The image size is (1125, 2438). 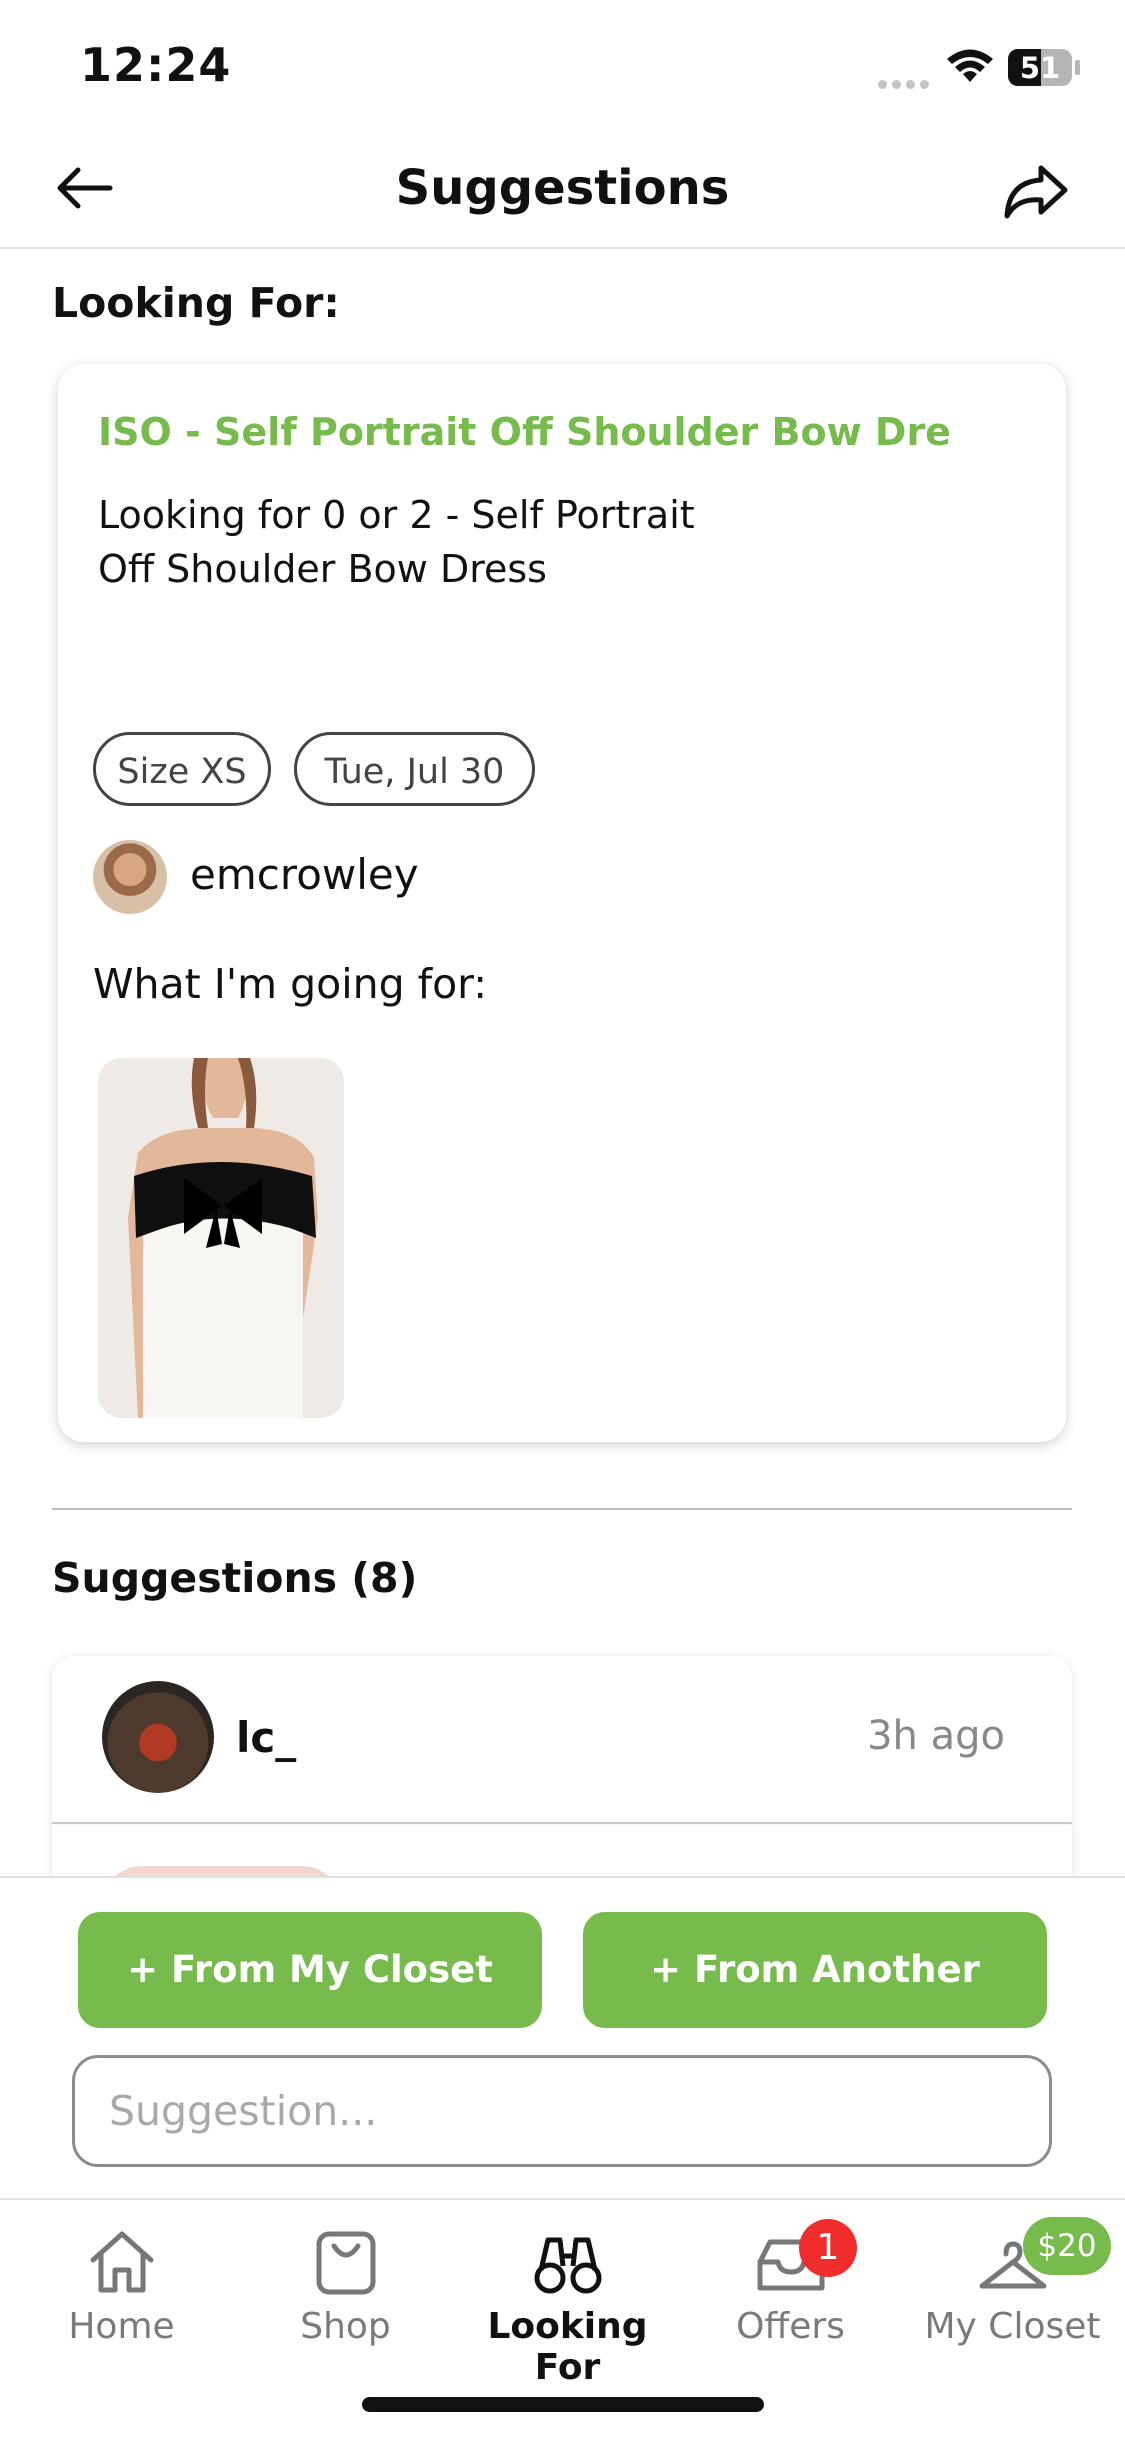 What do you see at coordinates (182, 769) in the screenshot?
I see `size-tag: Size XS` at bounding box center [182, 769].